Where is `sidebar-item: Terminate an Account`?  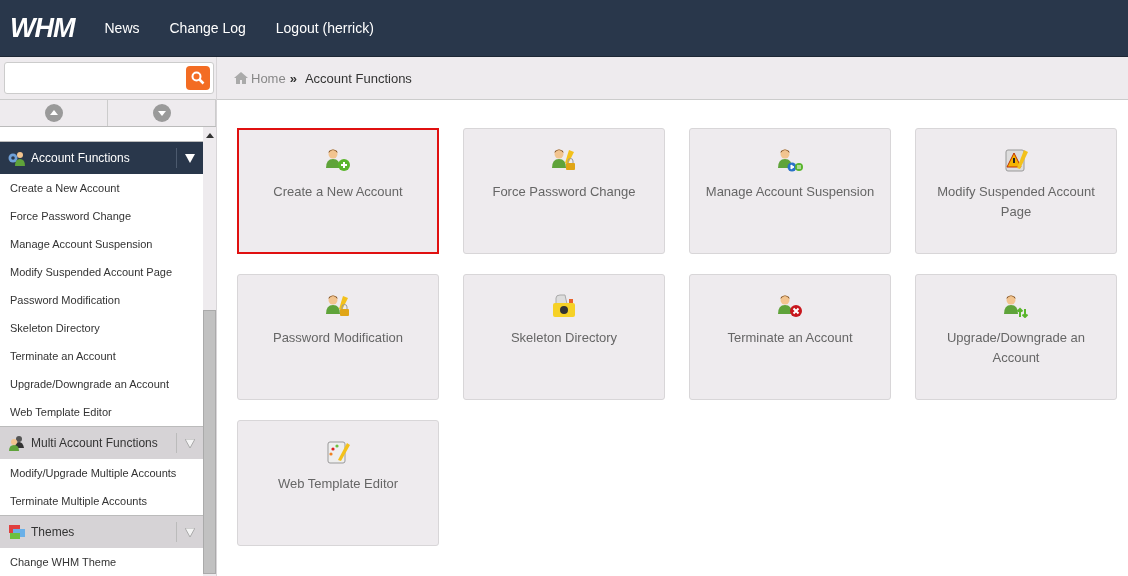
sidebar-item: Terminate an Account is located at coordinates (101, 356).